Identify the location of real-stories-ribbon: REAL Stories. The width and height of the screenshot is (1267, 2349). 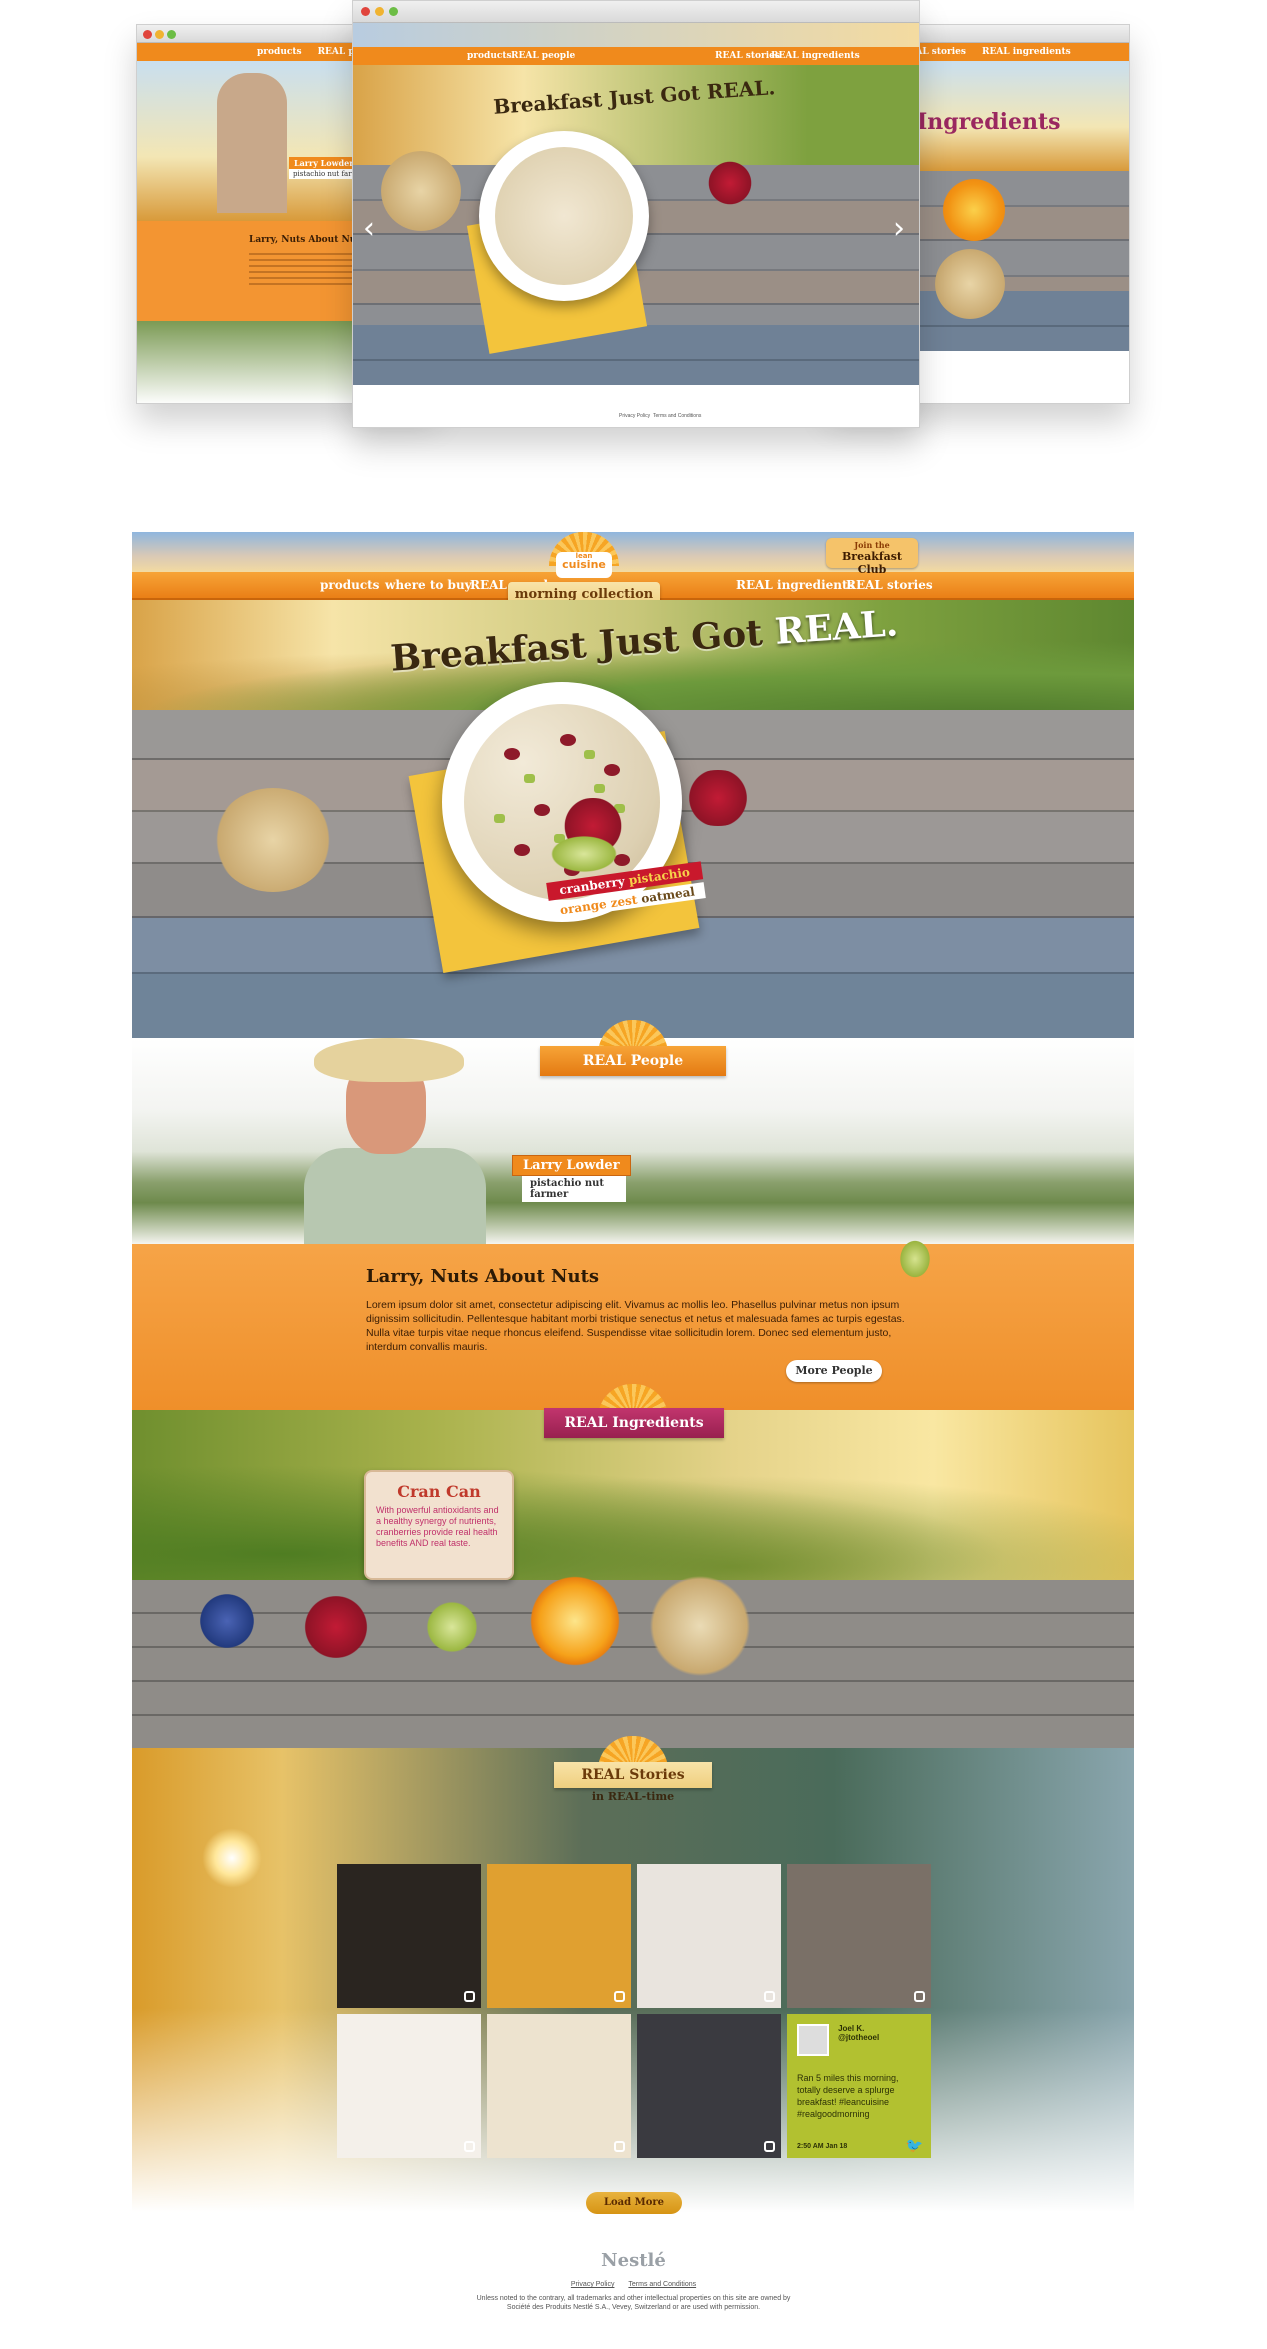
(633, 1775).